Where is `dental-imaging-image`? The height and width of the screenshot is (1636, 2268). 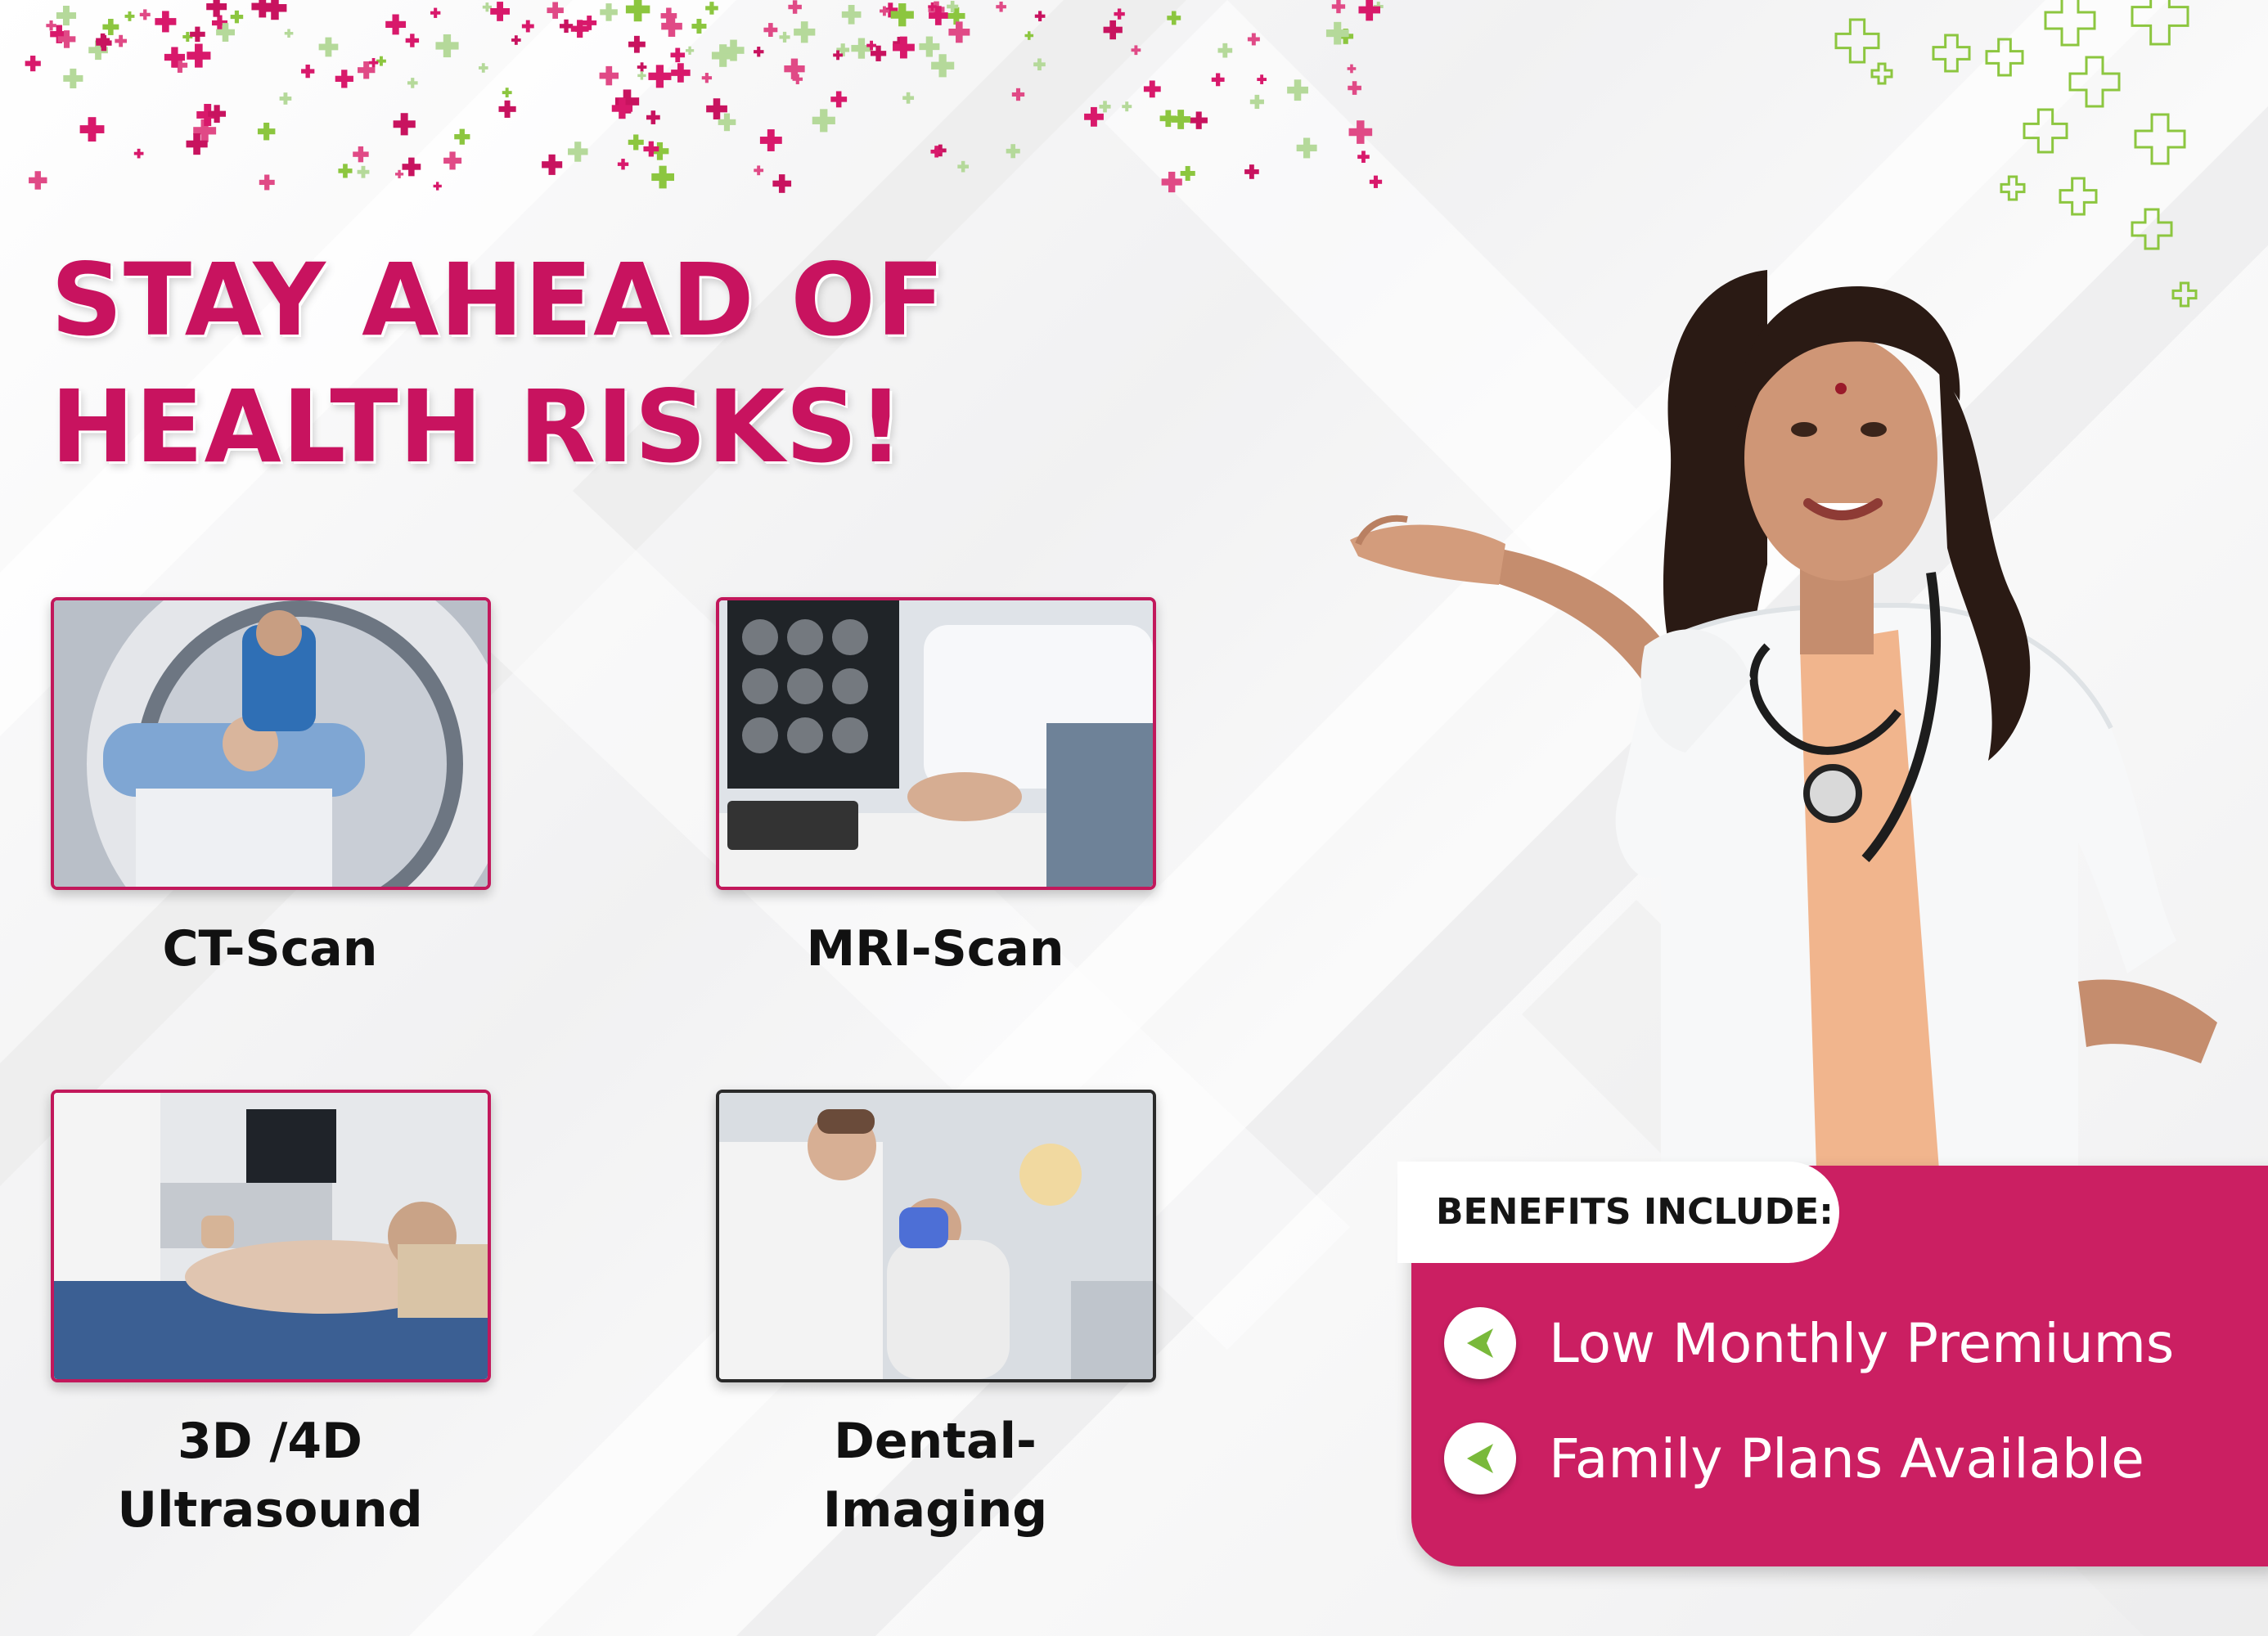 dental-imaging-image is located at coordinates (936, 1236).